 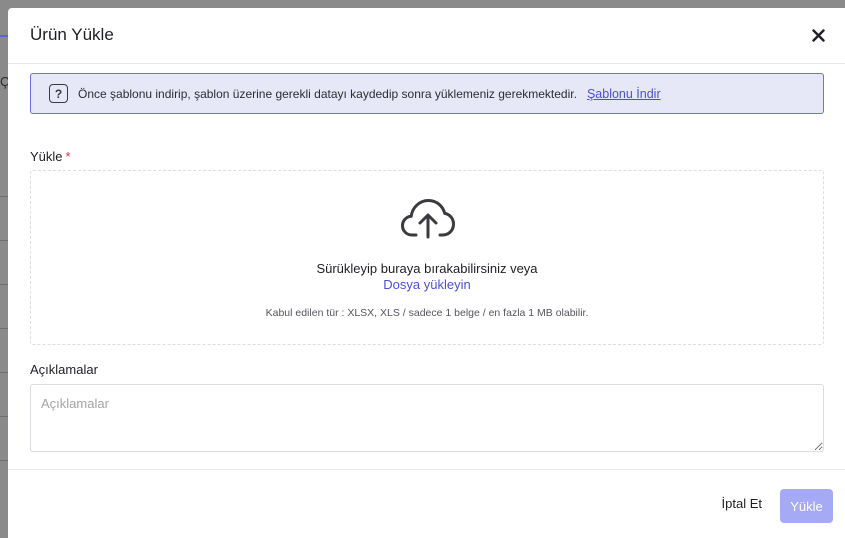 What do you see at coordinates (4, 36) in the screenshot?
I see `background-tab-indicator` at bounding box center [4, 36].